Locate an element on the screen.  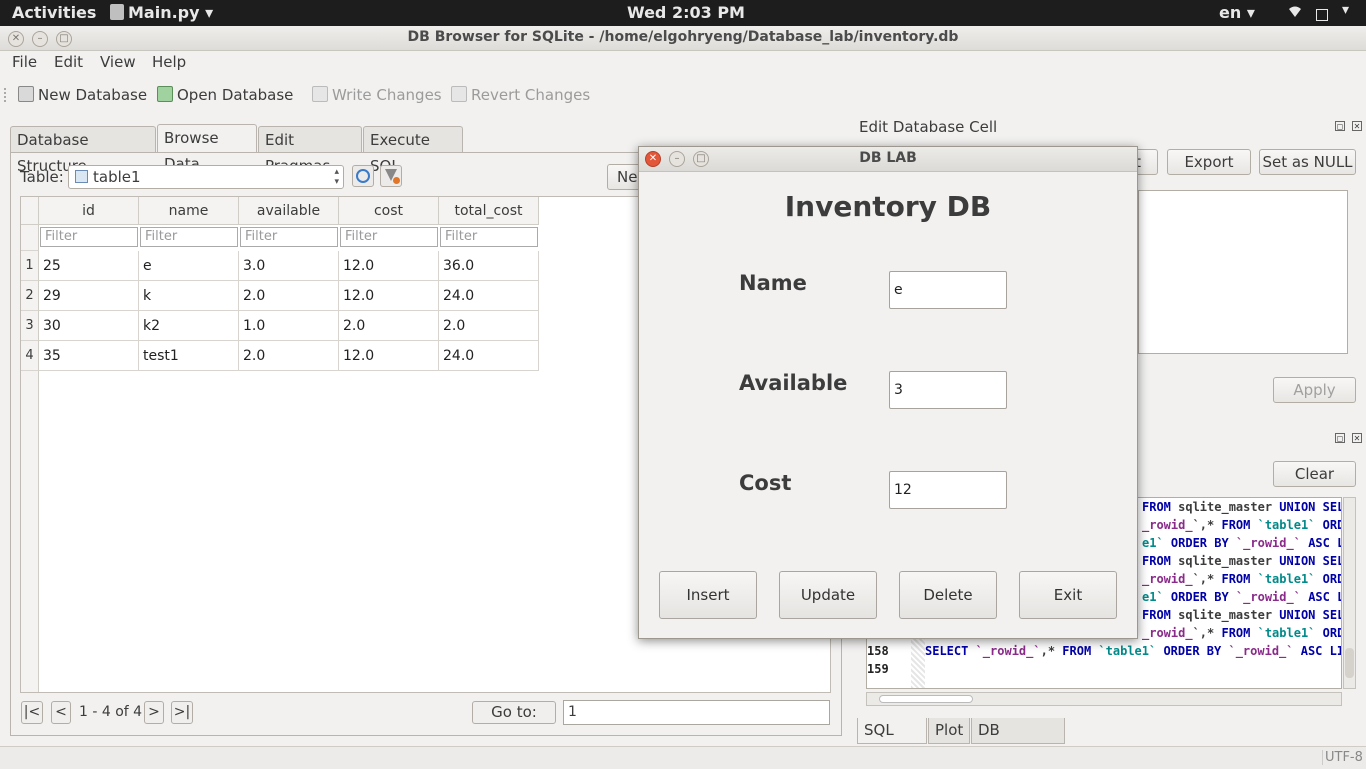
open-database-button: Open Database is located at coordinates (225, 95).